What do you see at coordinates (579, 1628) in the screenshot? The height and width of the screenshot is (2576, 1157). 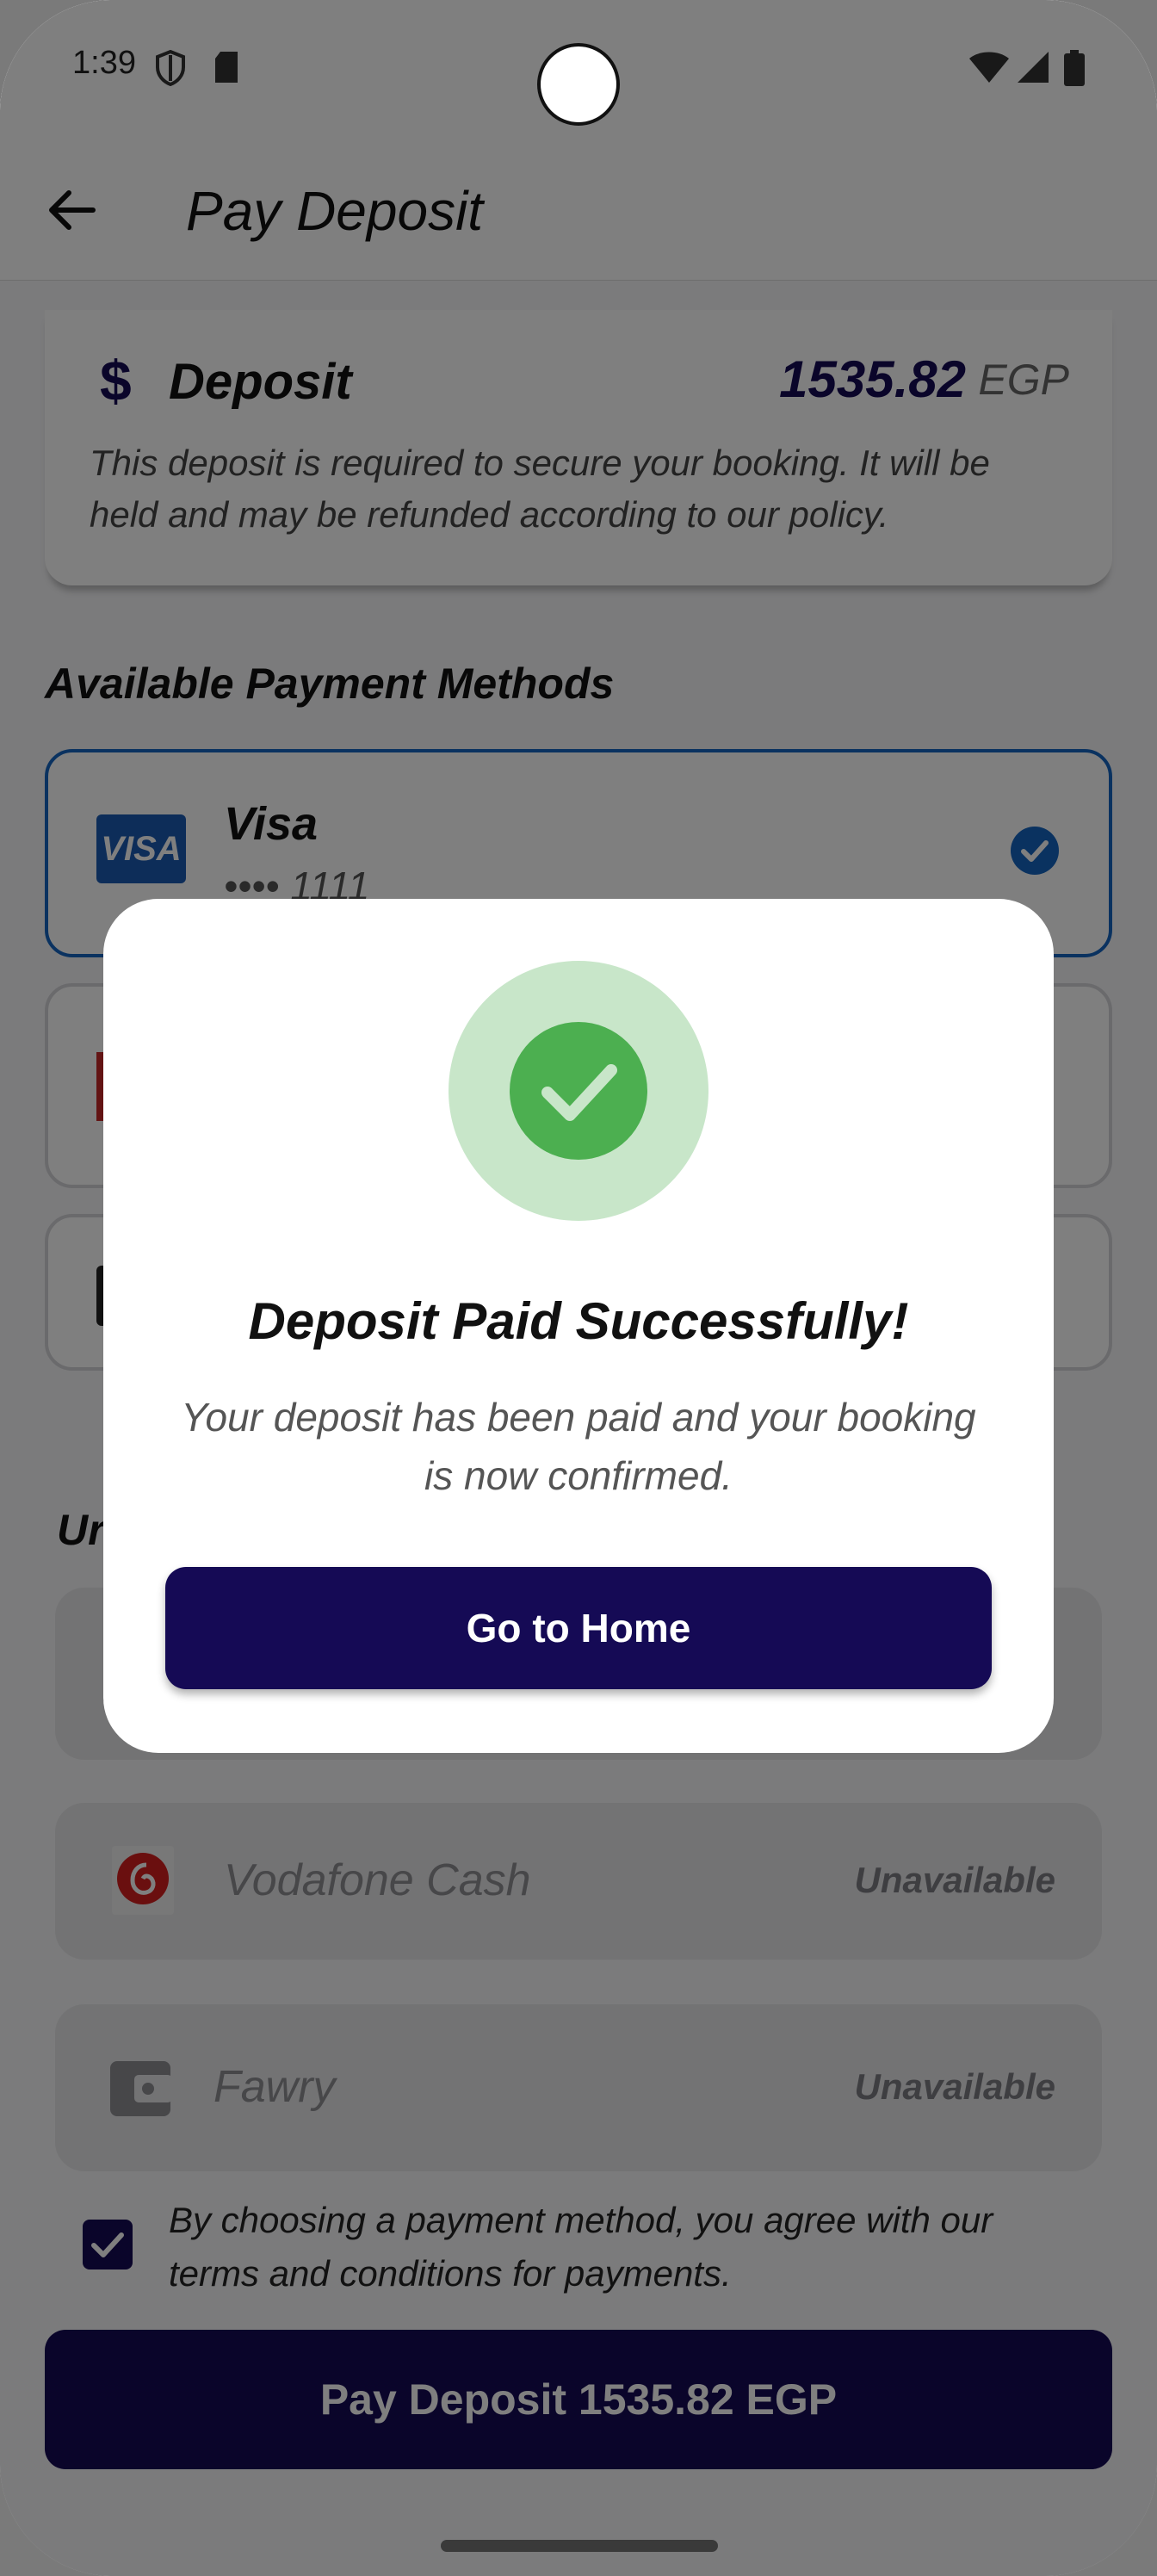 I see `go-to-home-button: Go to Home` at bounding box center [579, 1628].